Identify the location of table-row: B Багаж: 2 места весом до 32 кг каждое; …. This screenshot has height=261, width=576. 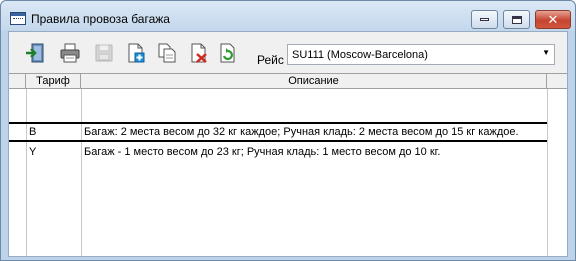
(278, 132).